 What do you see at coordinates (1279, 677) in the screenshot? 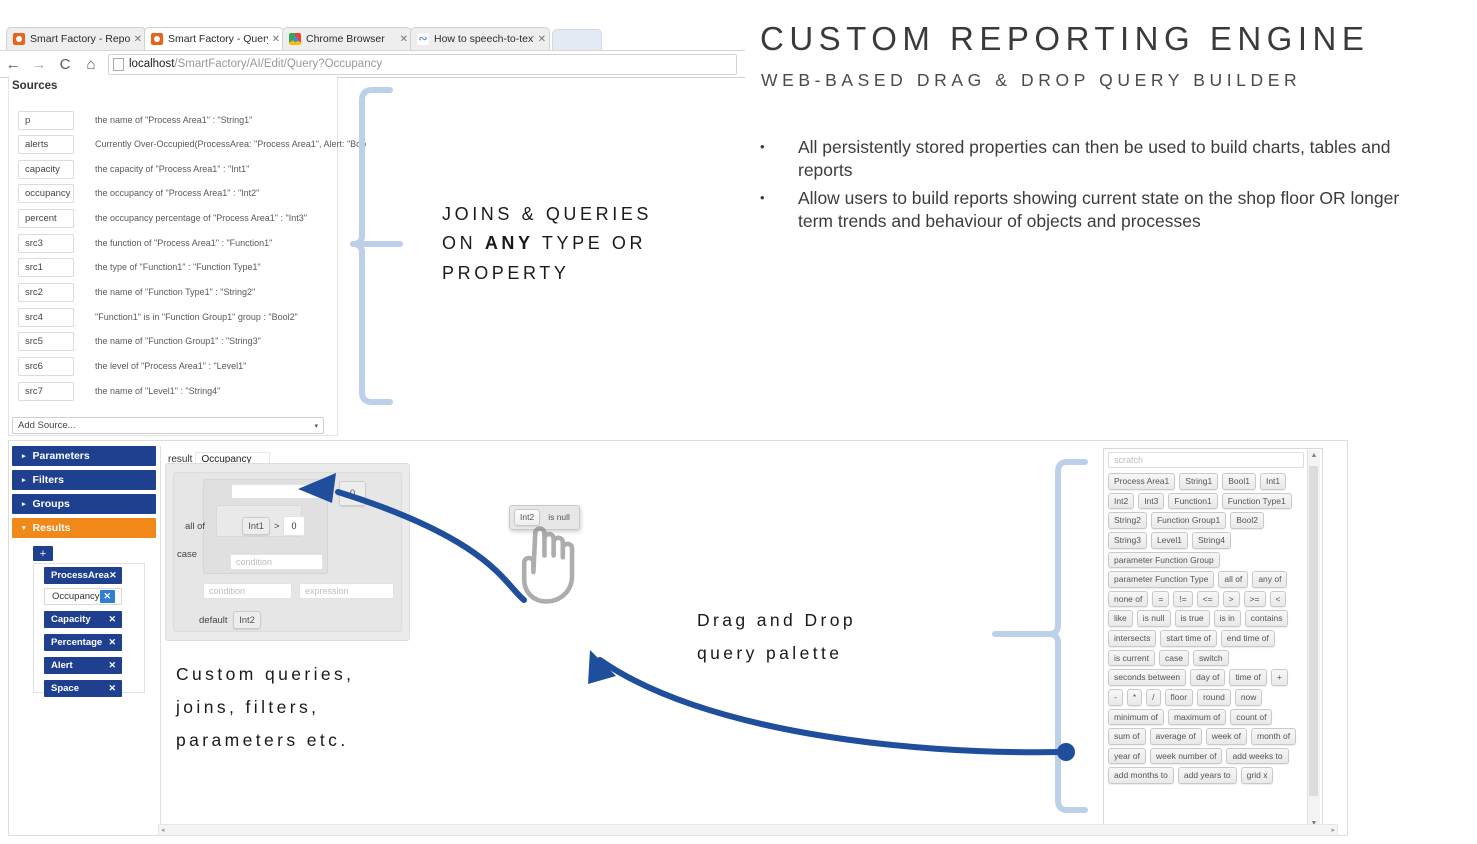
I see `palette-chip: +` at bounding box center [1279, 677].